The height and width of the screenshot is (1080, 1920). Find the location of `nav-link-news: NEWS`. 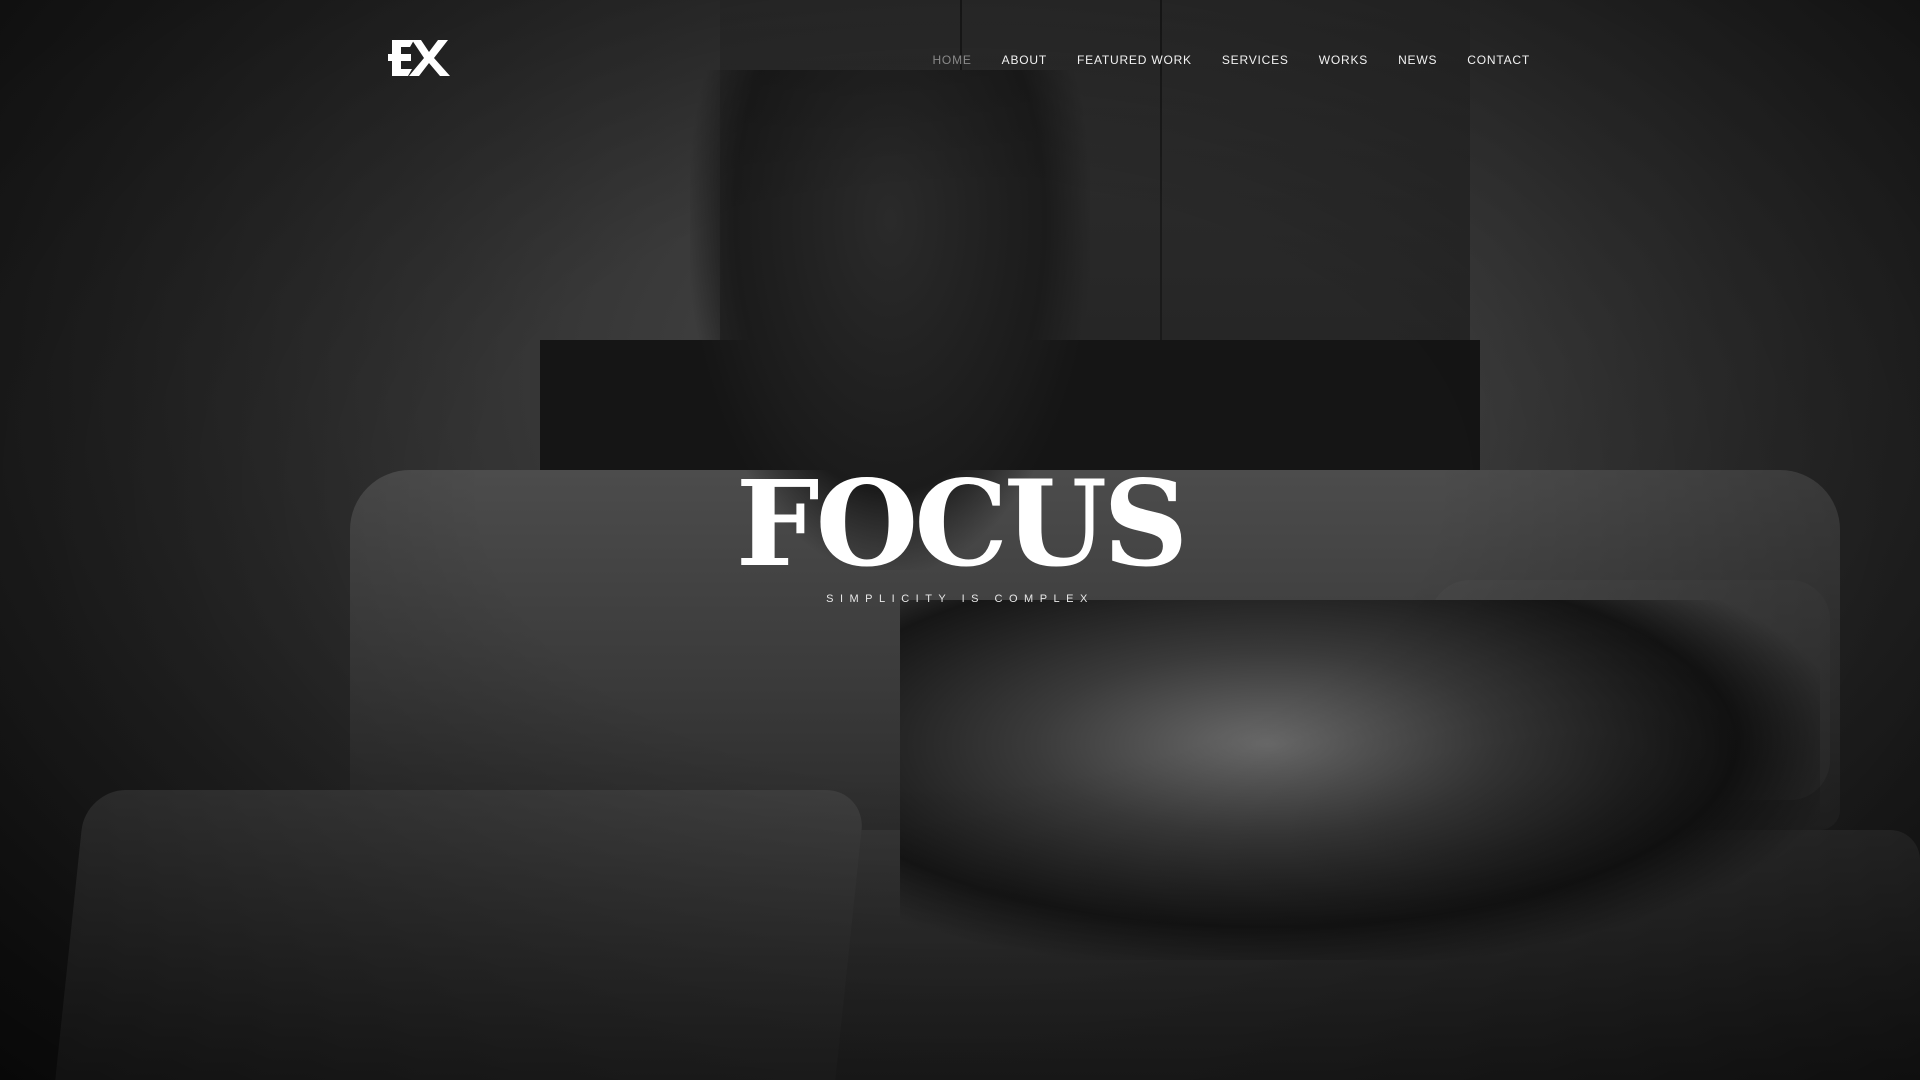

nav-link-news: NEWS is located at coordinates (1417, 60).